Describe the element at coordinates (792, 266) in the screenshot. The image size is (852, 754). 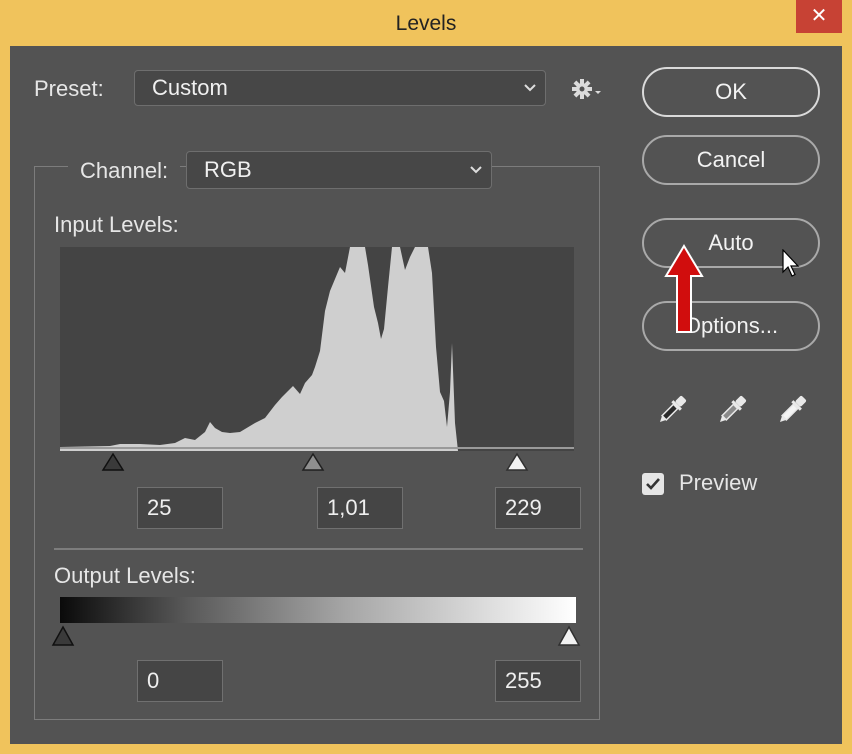
I see `cursor-icon` at that location.